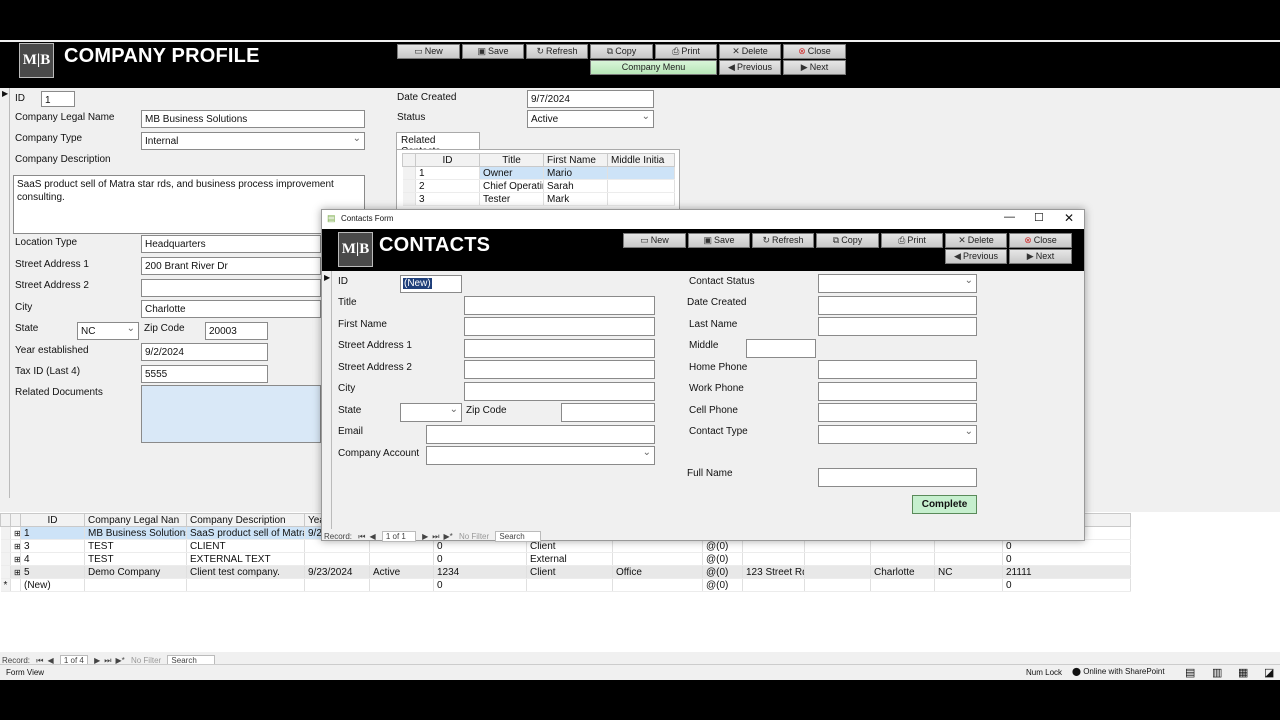 The height and width of the screenshot is (720, 1280). I want to click on contacts-delete-button: ✕ Delete, so click(976, 240).